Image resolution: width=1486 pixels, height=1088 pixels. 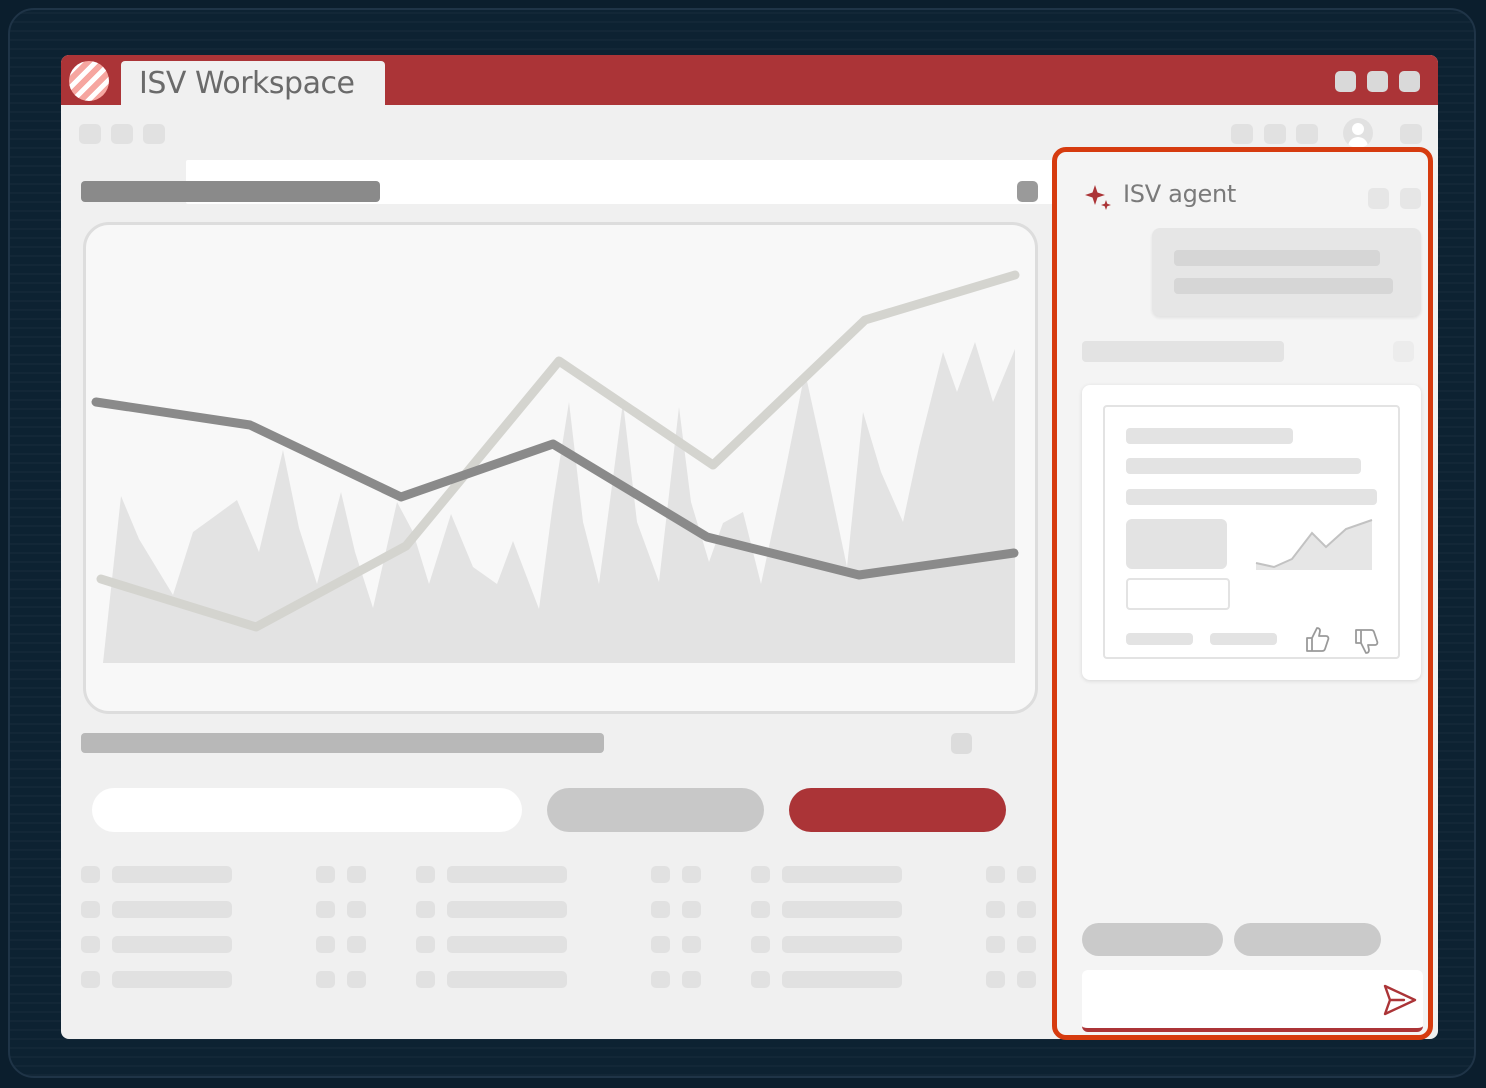 I want to click on response-options-icon, so click(x=1403, y=351).